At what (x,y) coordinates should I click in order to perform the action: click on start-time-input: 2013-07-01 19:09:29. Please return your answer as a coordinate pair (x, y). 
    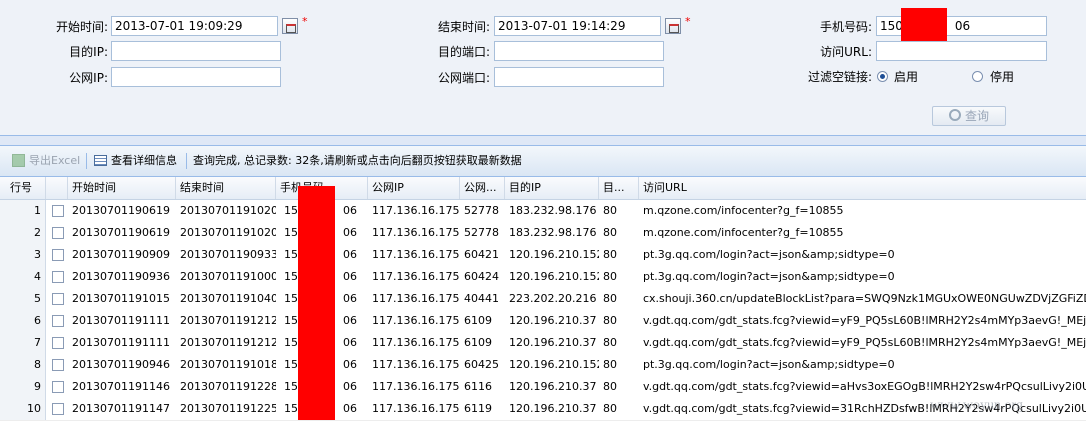
    Looking at the image, I should click on (194, 26).